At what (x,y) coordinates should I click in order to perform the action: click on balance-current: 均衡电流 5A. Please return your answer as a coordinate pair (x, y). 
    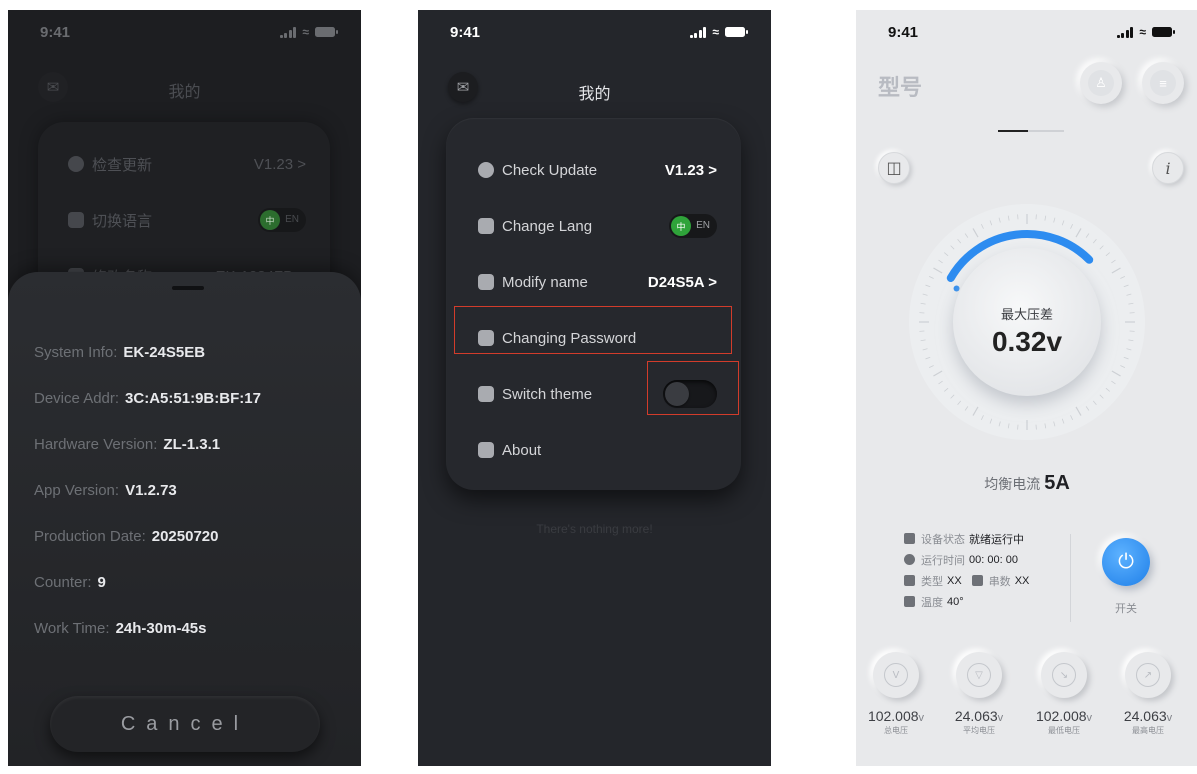
    Looking at the image, I should click on (1026, 483).